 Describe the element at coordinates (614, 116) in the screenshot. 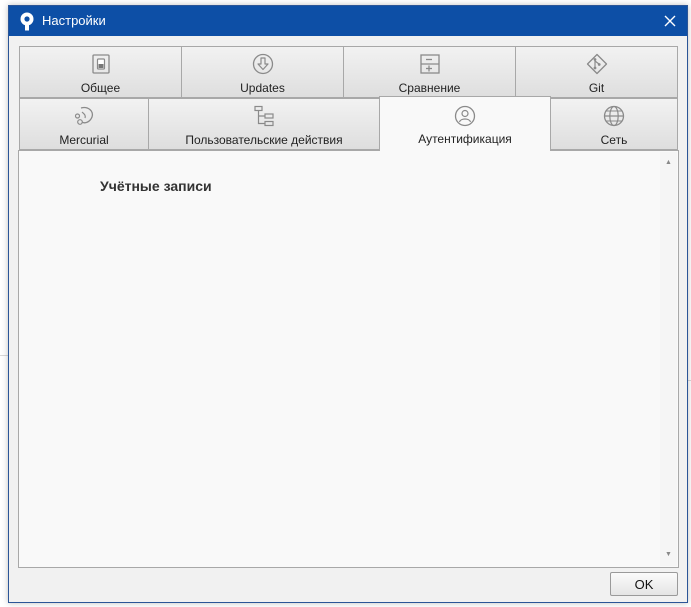

I see `globe-icon` at that location.